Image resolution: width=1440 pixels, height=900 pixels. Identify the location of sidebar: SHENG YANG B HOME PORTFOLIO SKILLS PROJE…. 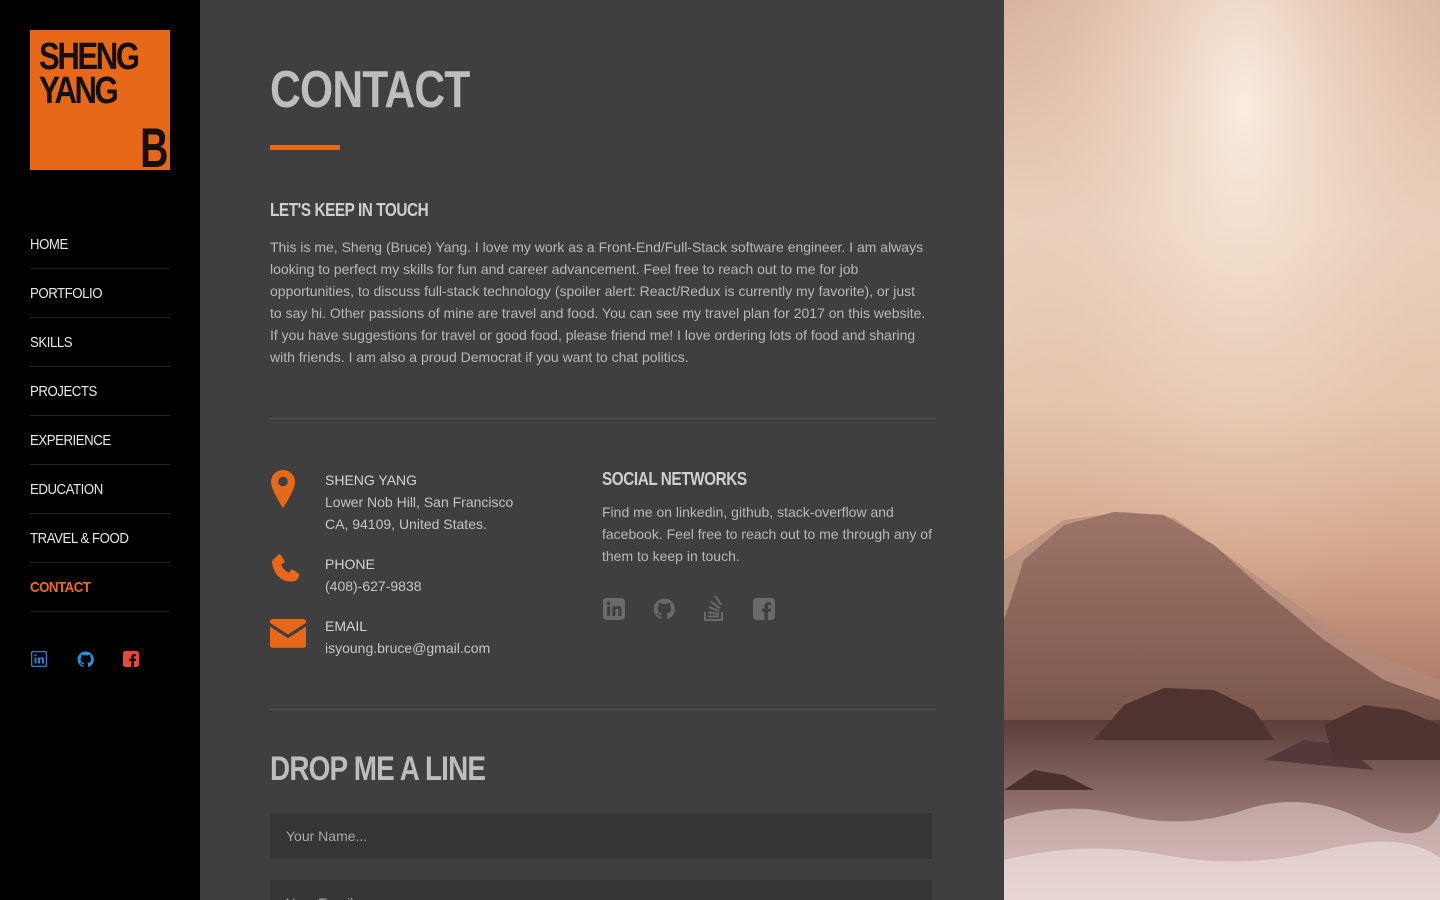
(100, 450).